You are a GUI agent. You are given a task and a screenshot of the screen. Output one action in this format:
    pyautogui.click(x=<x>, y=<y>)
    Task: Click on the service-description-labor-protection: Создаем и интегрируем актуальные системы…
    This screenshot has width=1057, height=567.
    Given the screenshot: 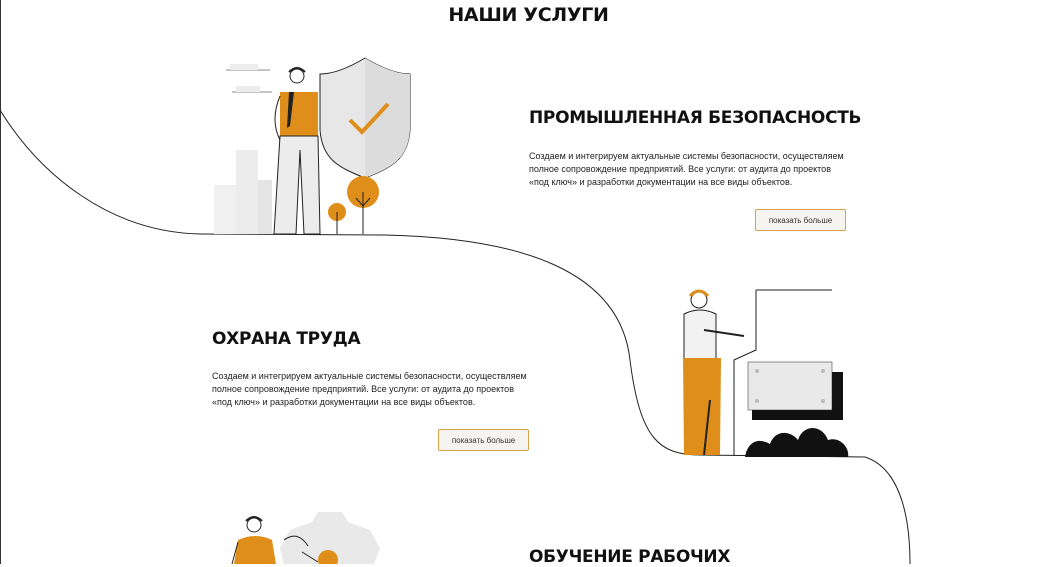 What is the action you would take?
    pyautogui.click(x=369, y=389)
    